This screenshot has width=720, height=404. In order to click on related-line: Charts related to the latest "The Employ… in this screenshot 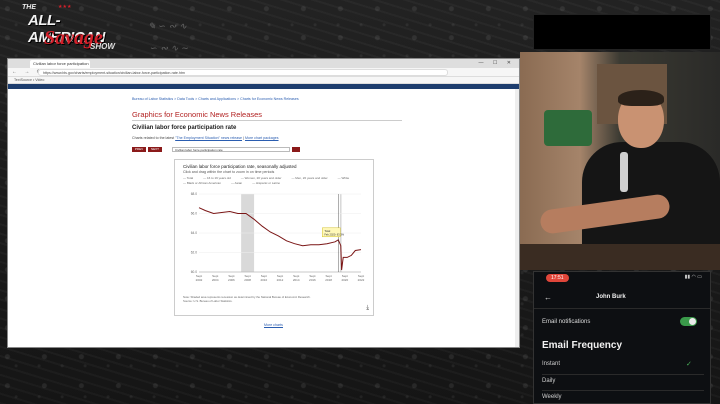, I will do `click(205, 138)`.